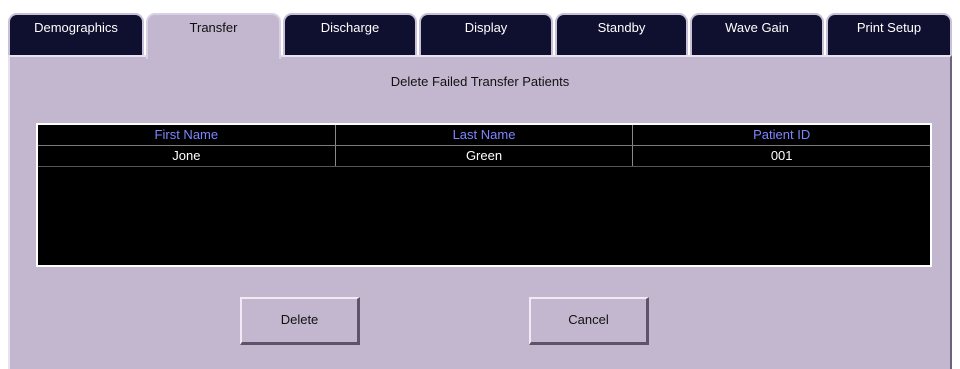  I want to click on cell-last-name: Green, so click(485, 156).